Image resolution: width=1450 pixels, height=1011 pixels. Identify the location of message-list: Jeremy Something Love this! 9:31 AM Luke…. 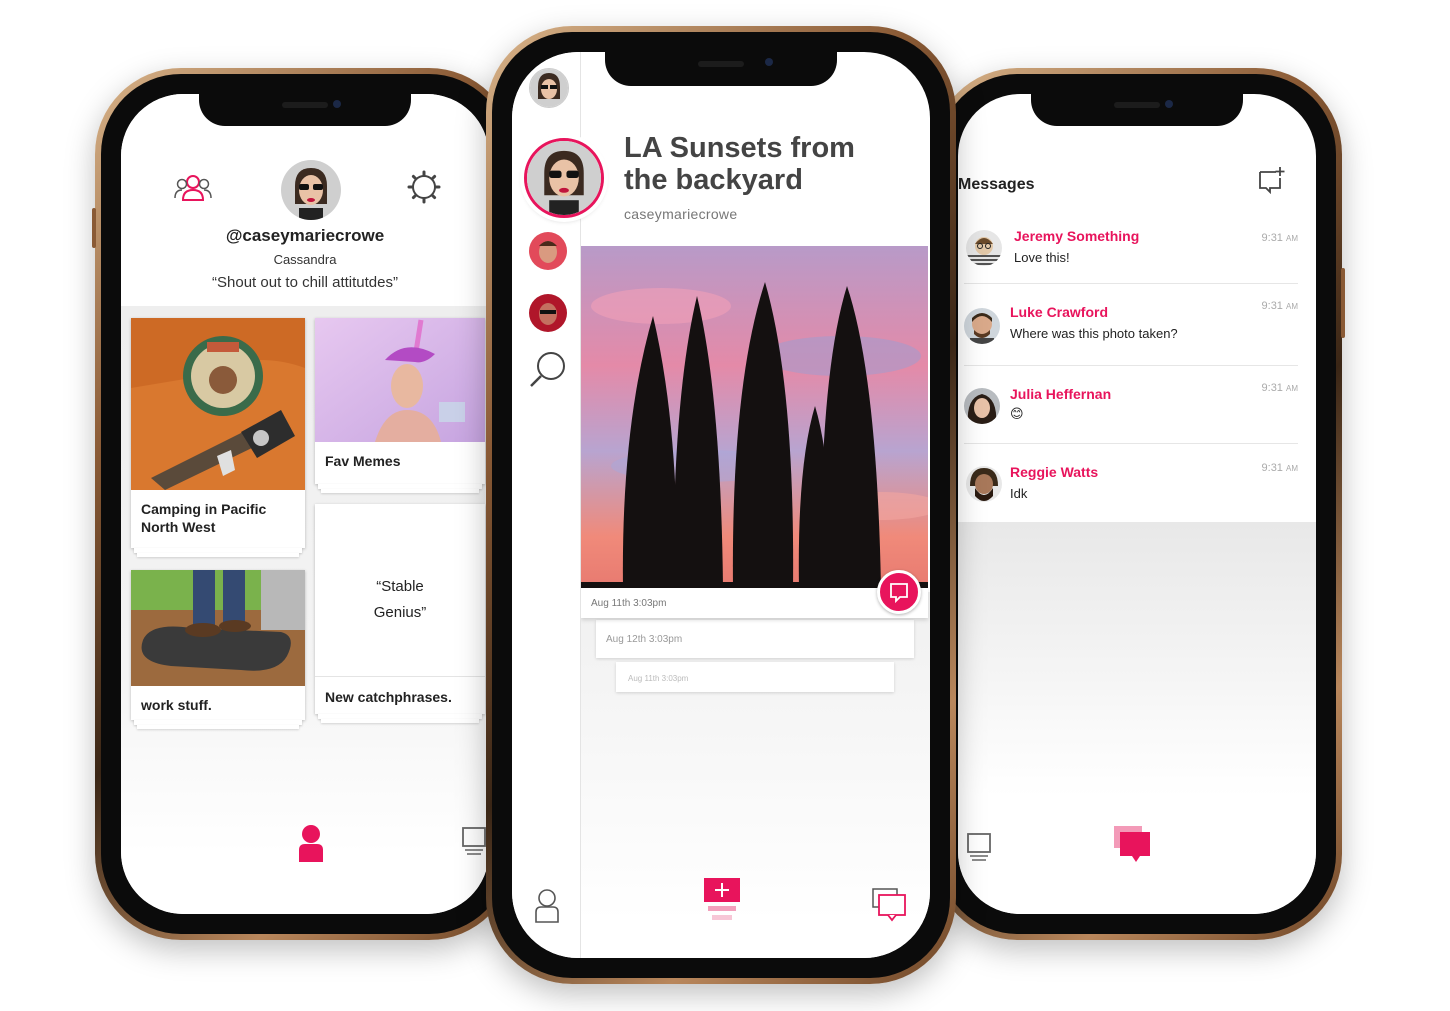
(1137, 367).